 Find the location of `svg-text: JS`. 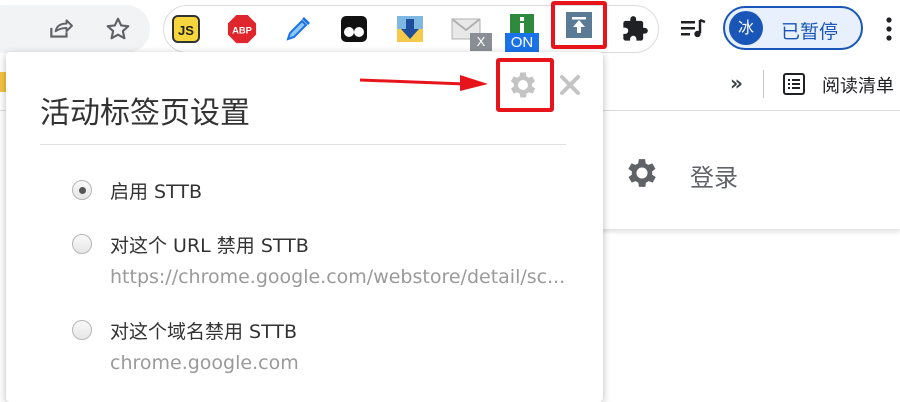

svg-text: JS is located at coordinates (186, 30).